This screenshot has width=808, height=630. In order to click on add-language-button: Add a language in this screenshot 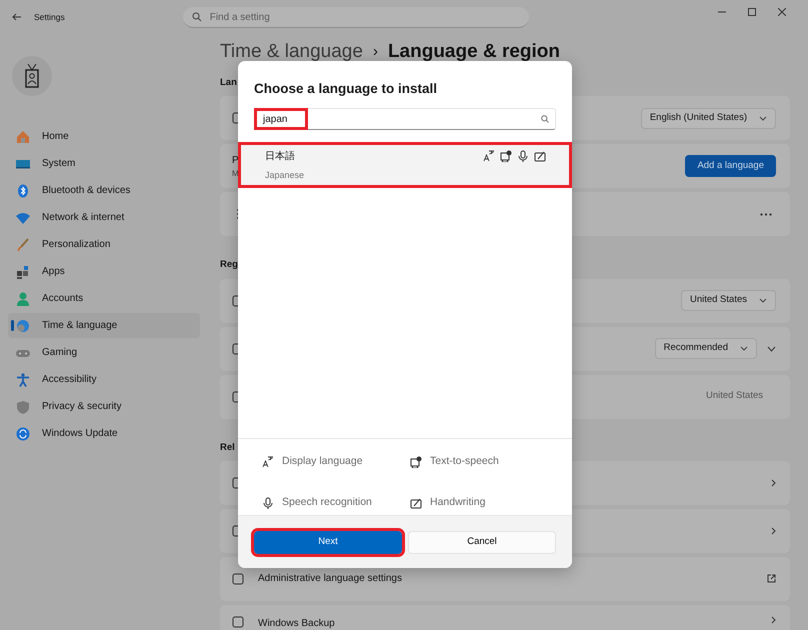, I will do `click(730, 166)`.